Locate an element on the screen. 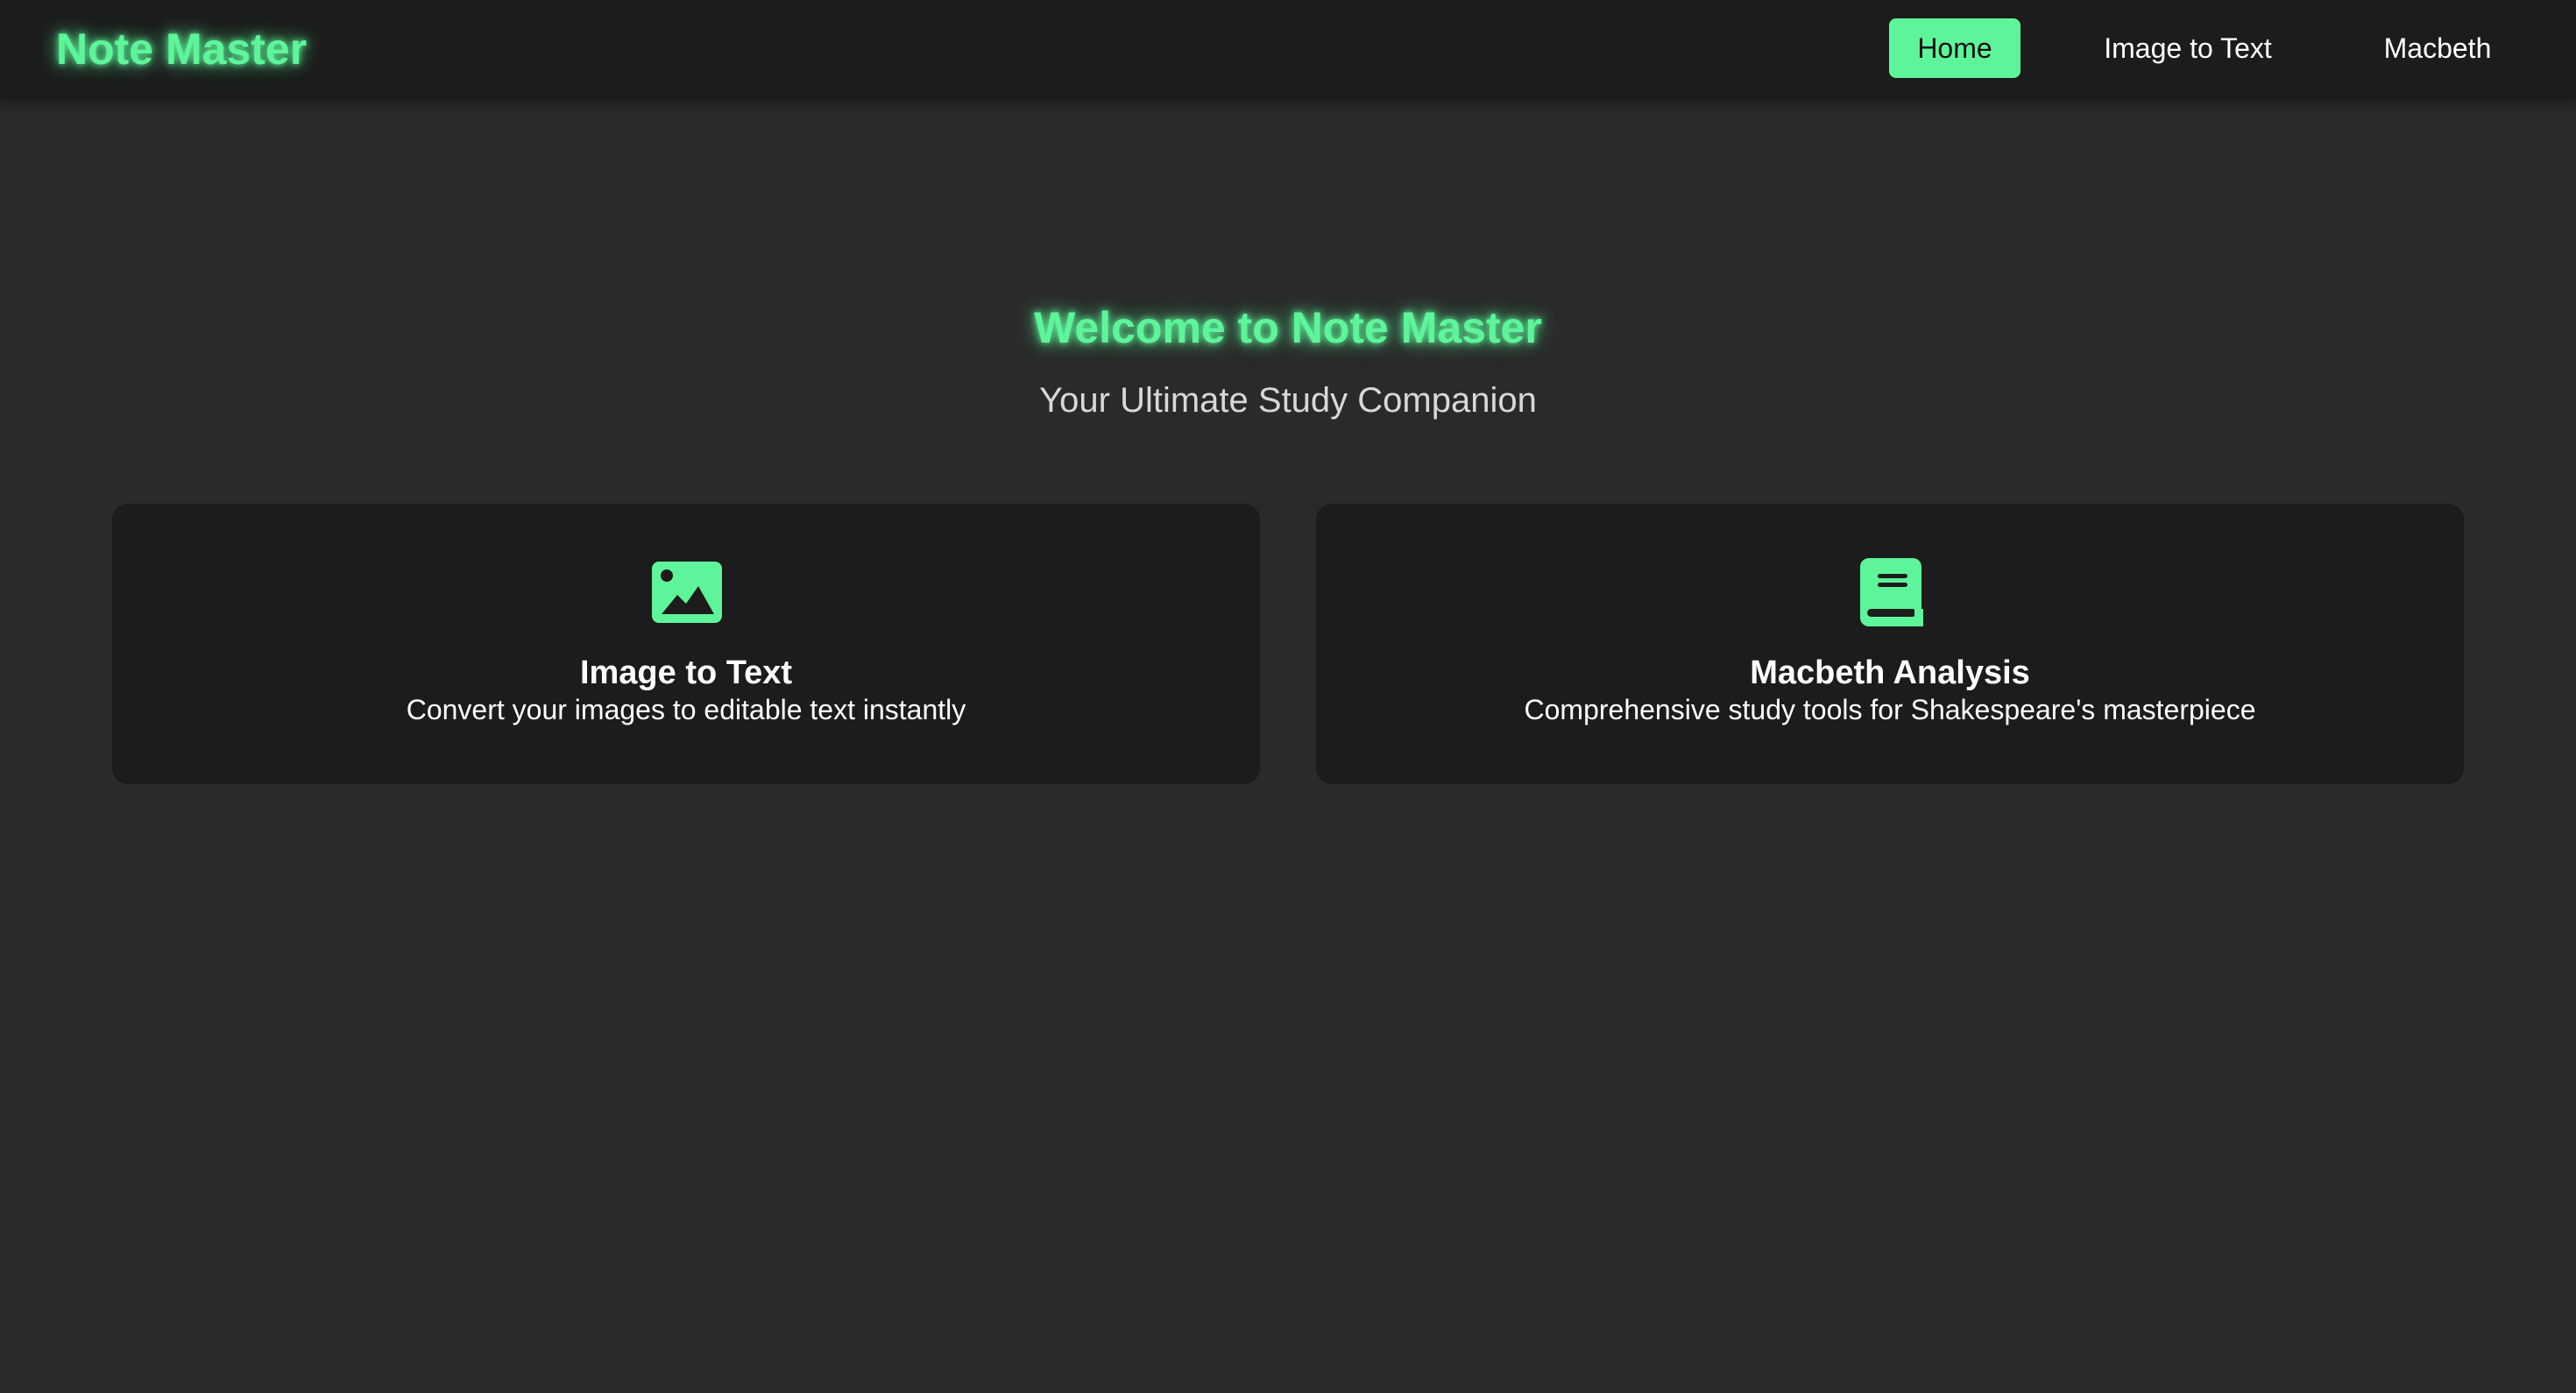 Image resolution: width=2576 pixels, height=1393 pixels. card-title: Macbeth Analysis is located at coordinates (1890, 673).